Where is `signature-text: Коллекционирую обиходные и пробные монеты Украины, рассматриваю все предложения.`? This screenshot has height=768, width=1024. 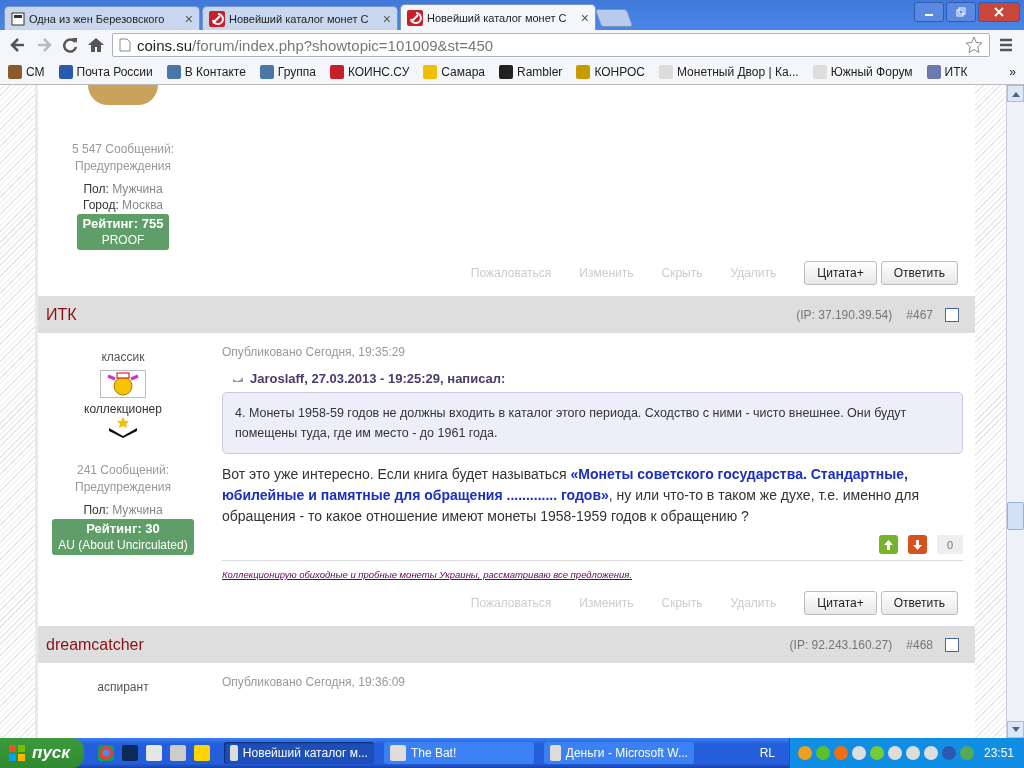
signature-text: Коллекционирую обиходные и пробные монеты Украины, рассматриваю все предложения. is located at coordinates (428, 574).